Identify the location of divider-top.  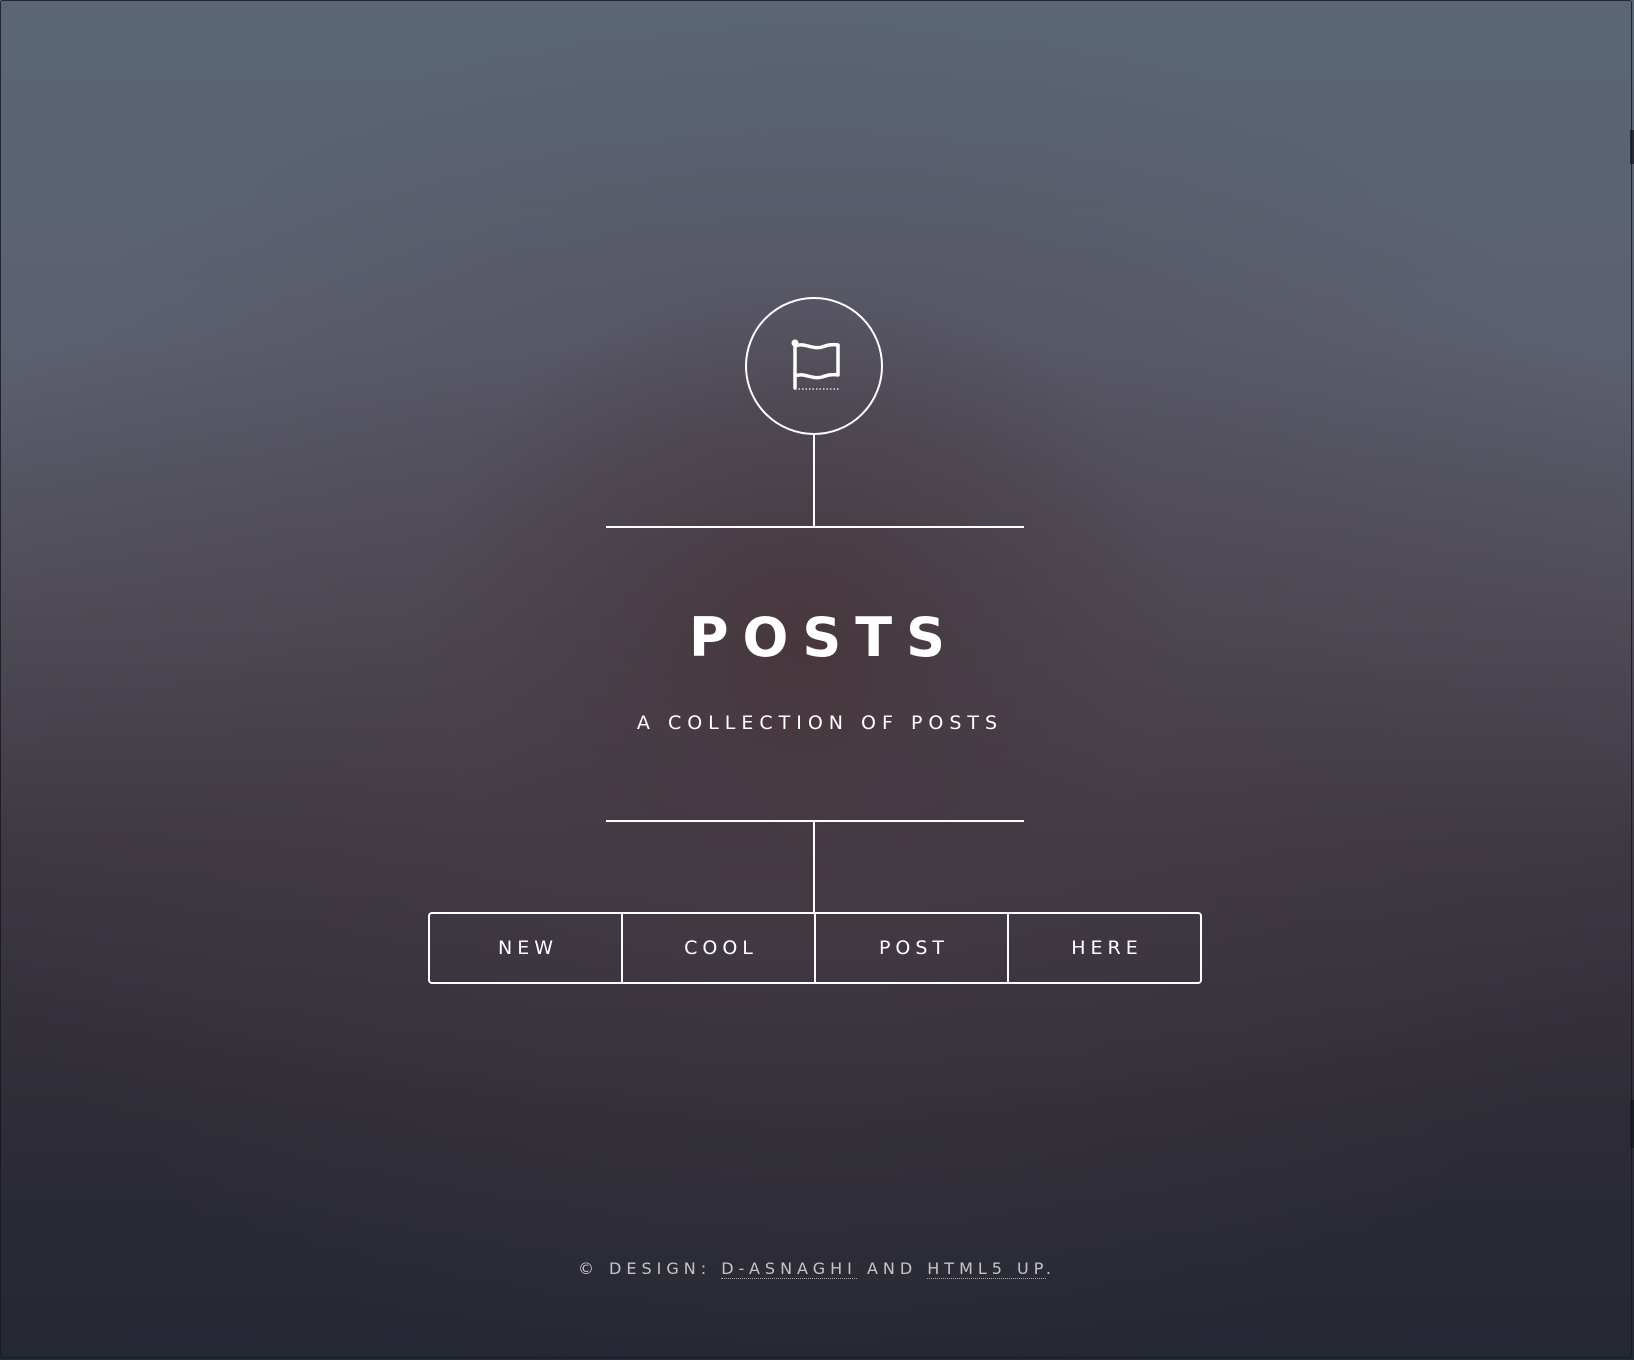
(815, 527).